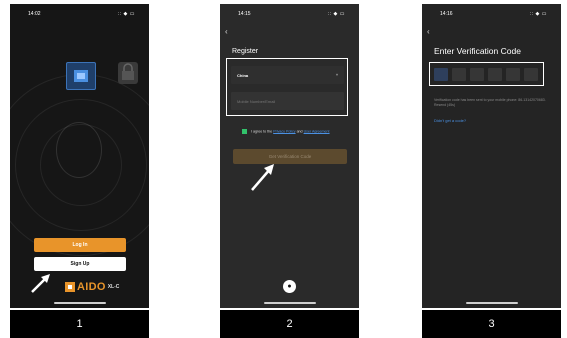  Describe the element at coordinates (336, 74) in the screenshot. I see `chevron-down-icon: ▾` at that location.